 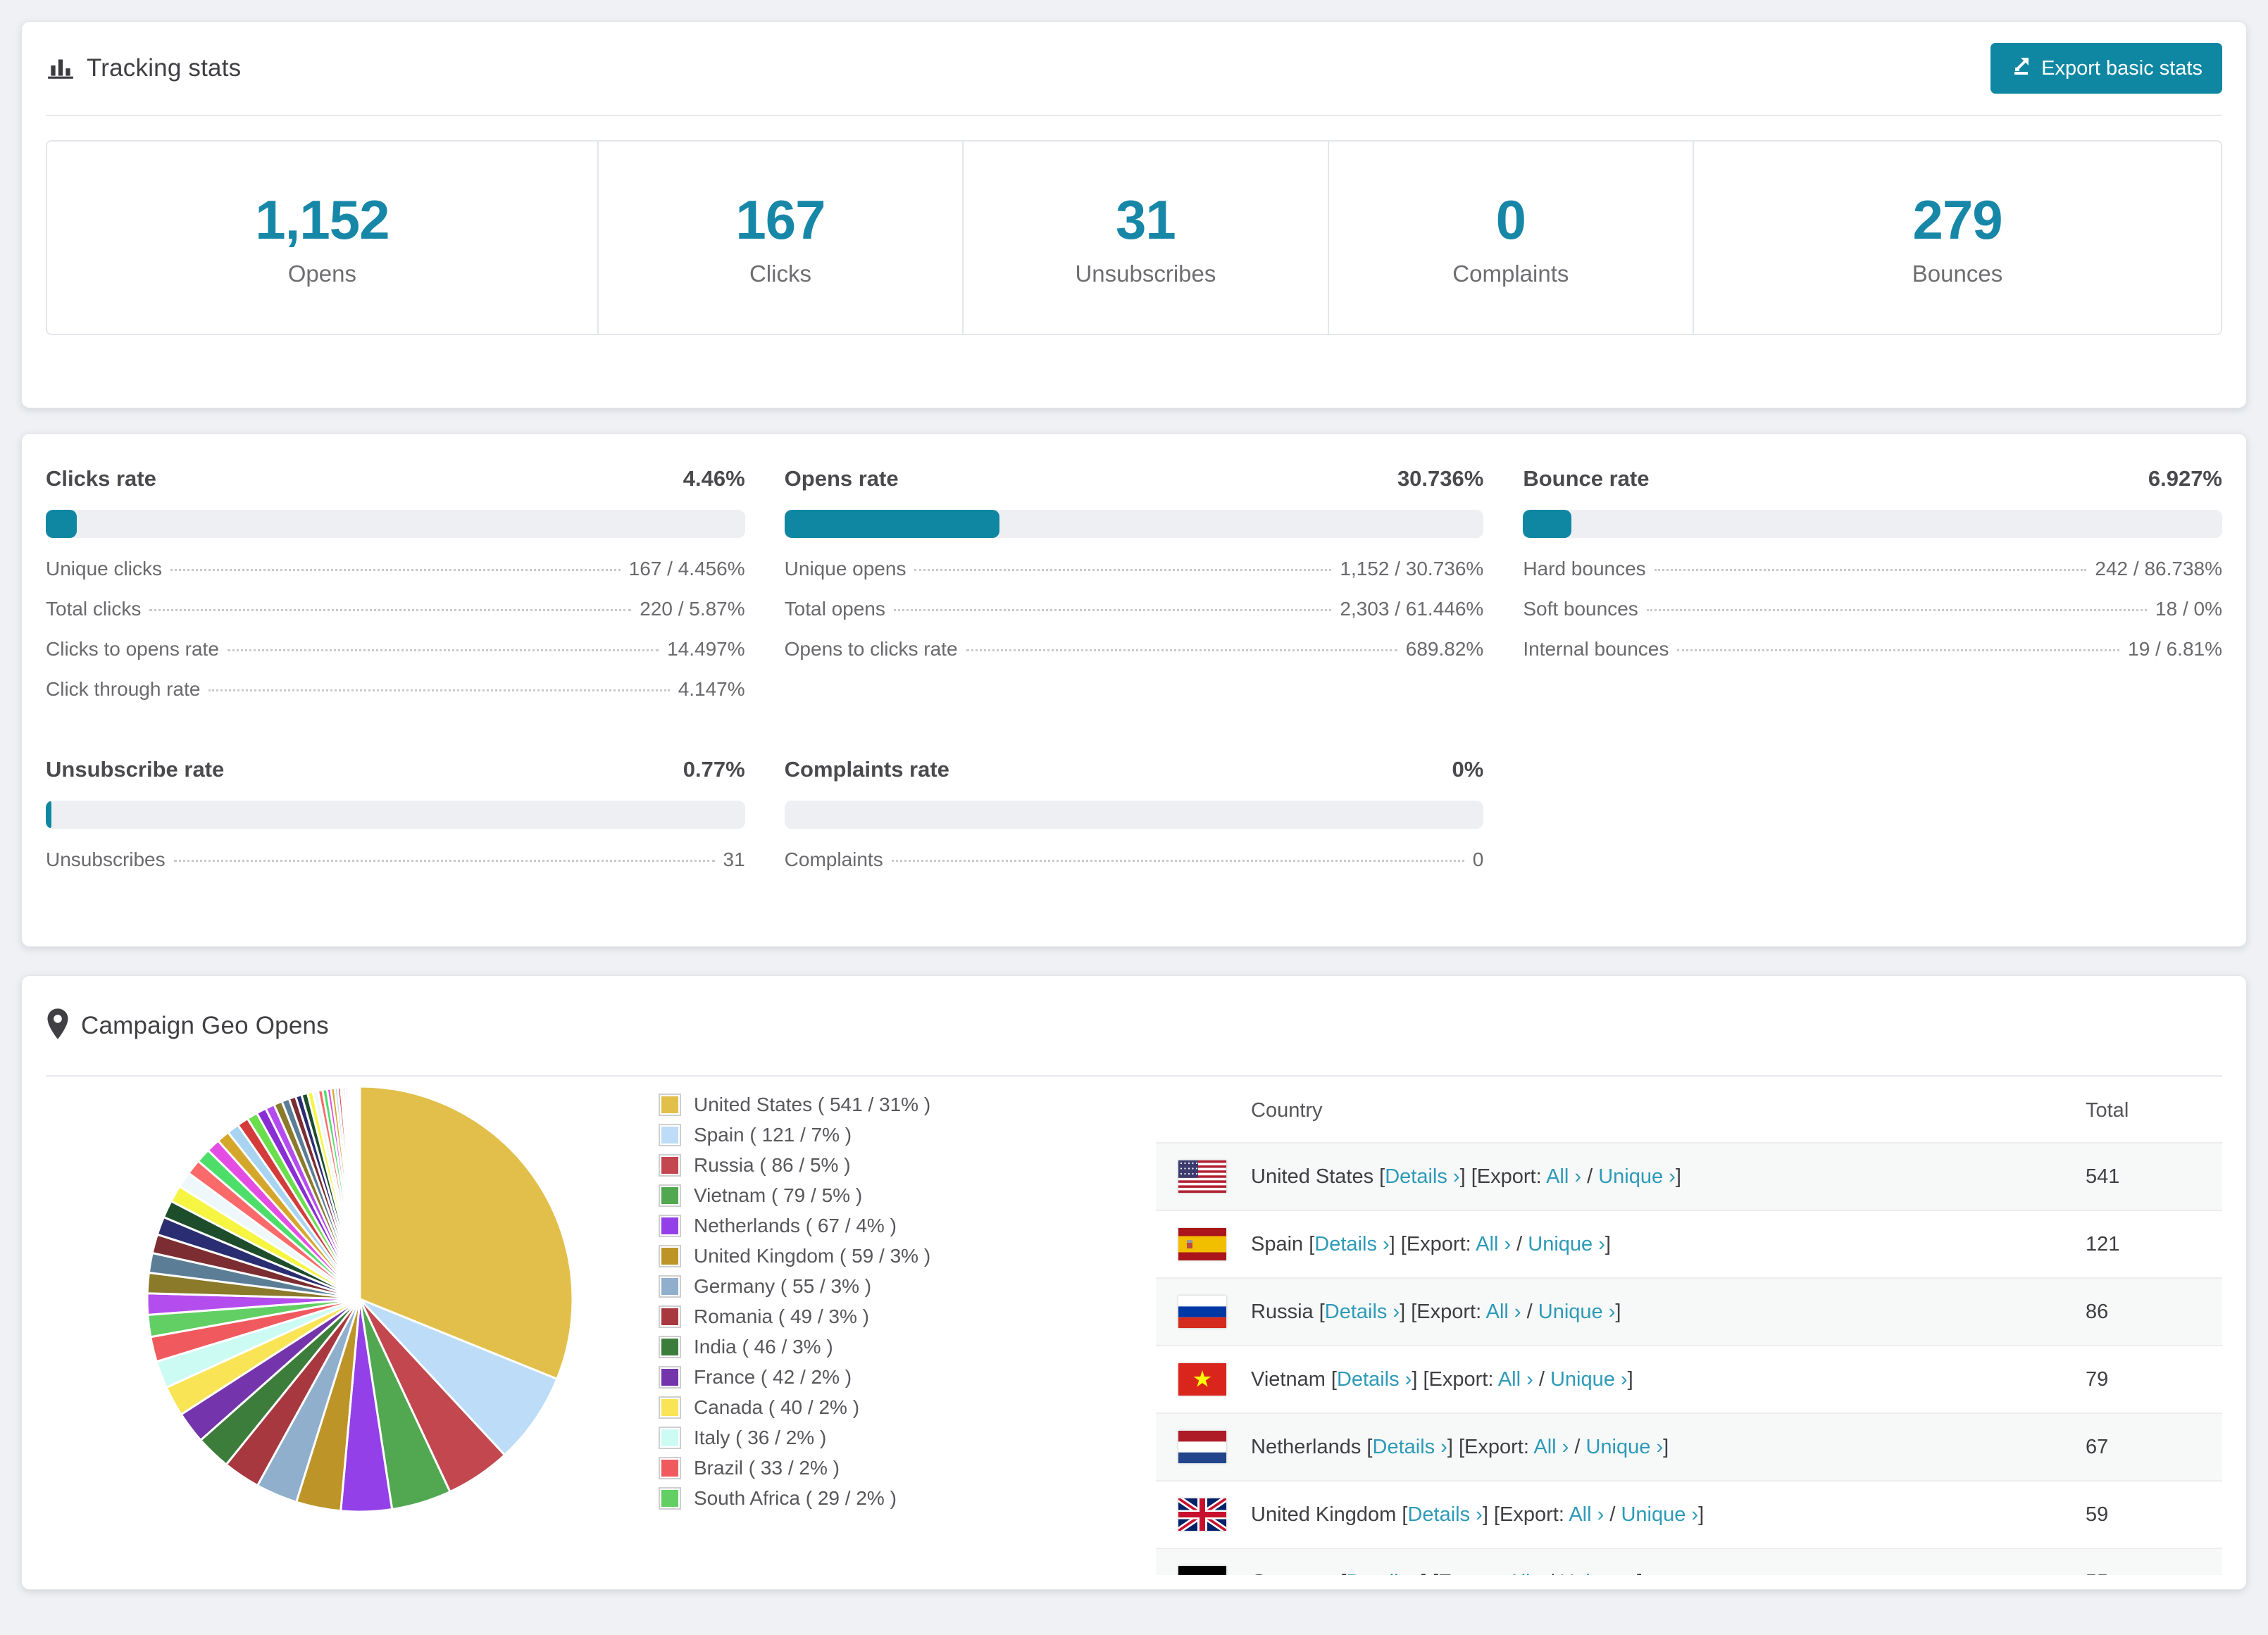 I want to click on geo-title: Campaign Geo Opens, so click(x=205, y=1025).